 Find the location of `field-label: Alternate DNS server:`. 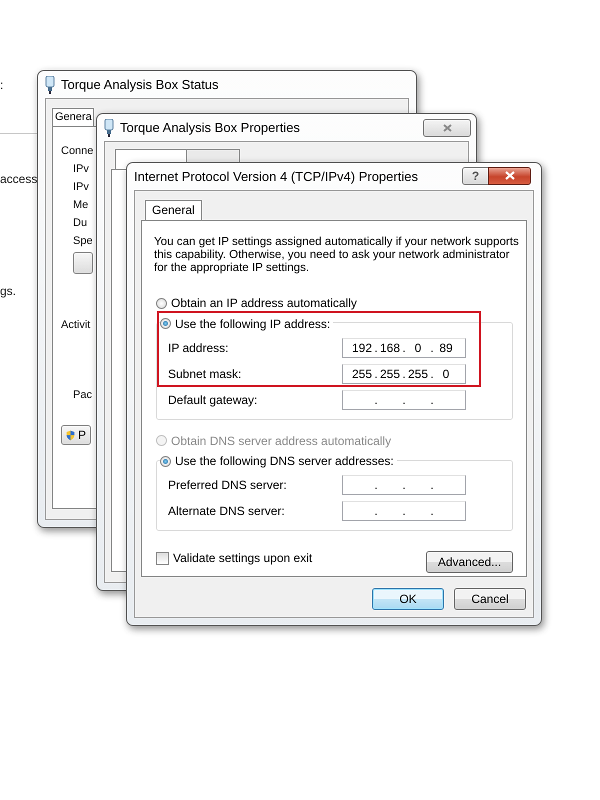

field-label: Alternate DNS server: is located at coordinates (226, 511).